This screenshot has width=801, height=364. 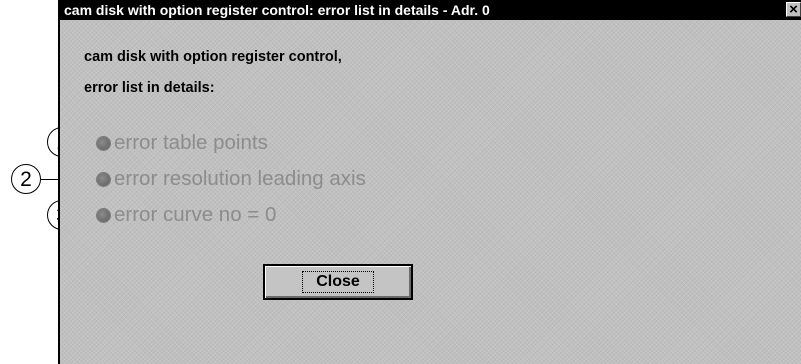 What do you see at coordinates (213, 57) in the screenshot?
I see `intro-line-1: cam disk with option register control,` at bounding box center [213, 57].